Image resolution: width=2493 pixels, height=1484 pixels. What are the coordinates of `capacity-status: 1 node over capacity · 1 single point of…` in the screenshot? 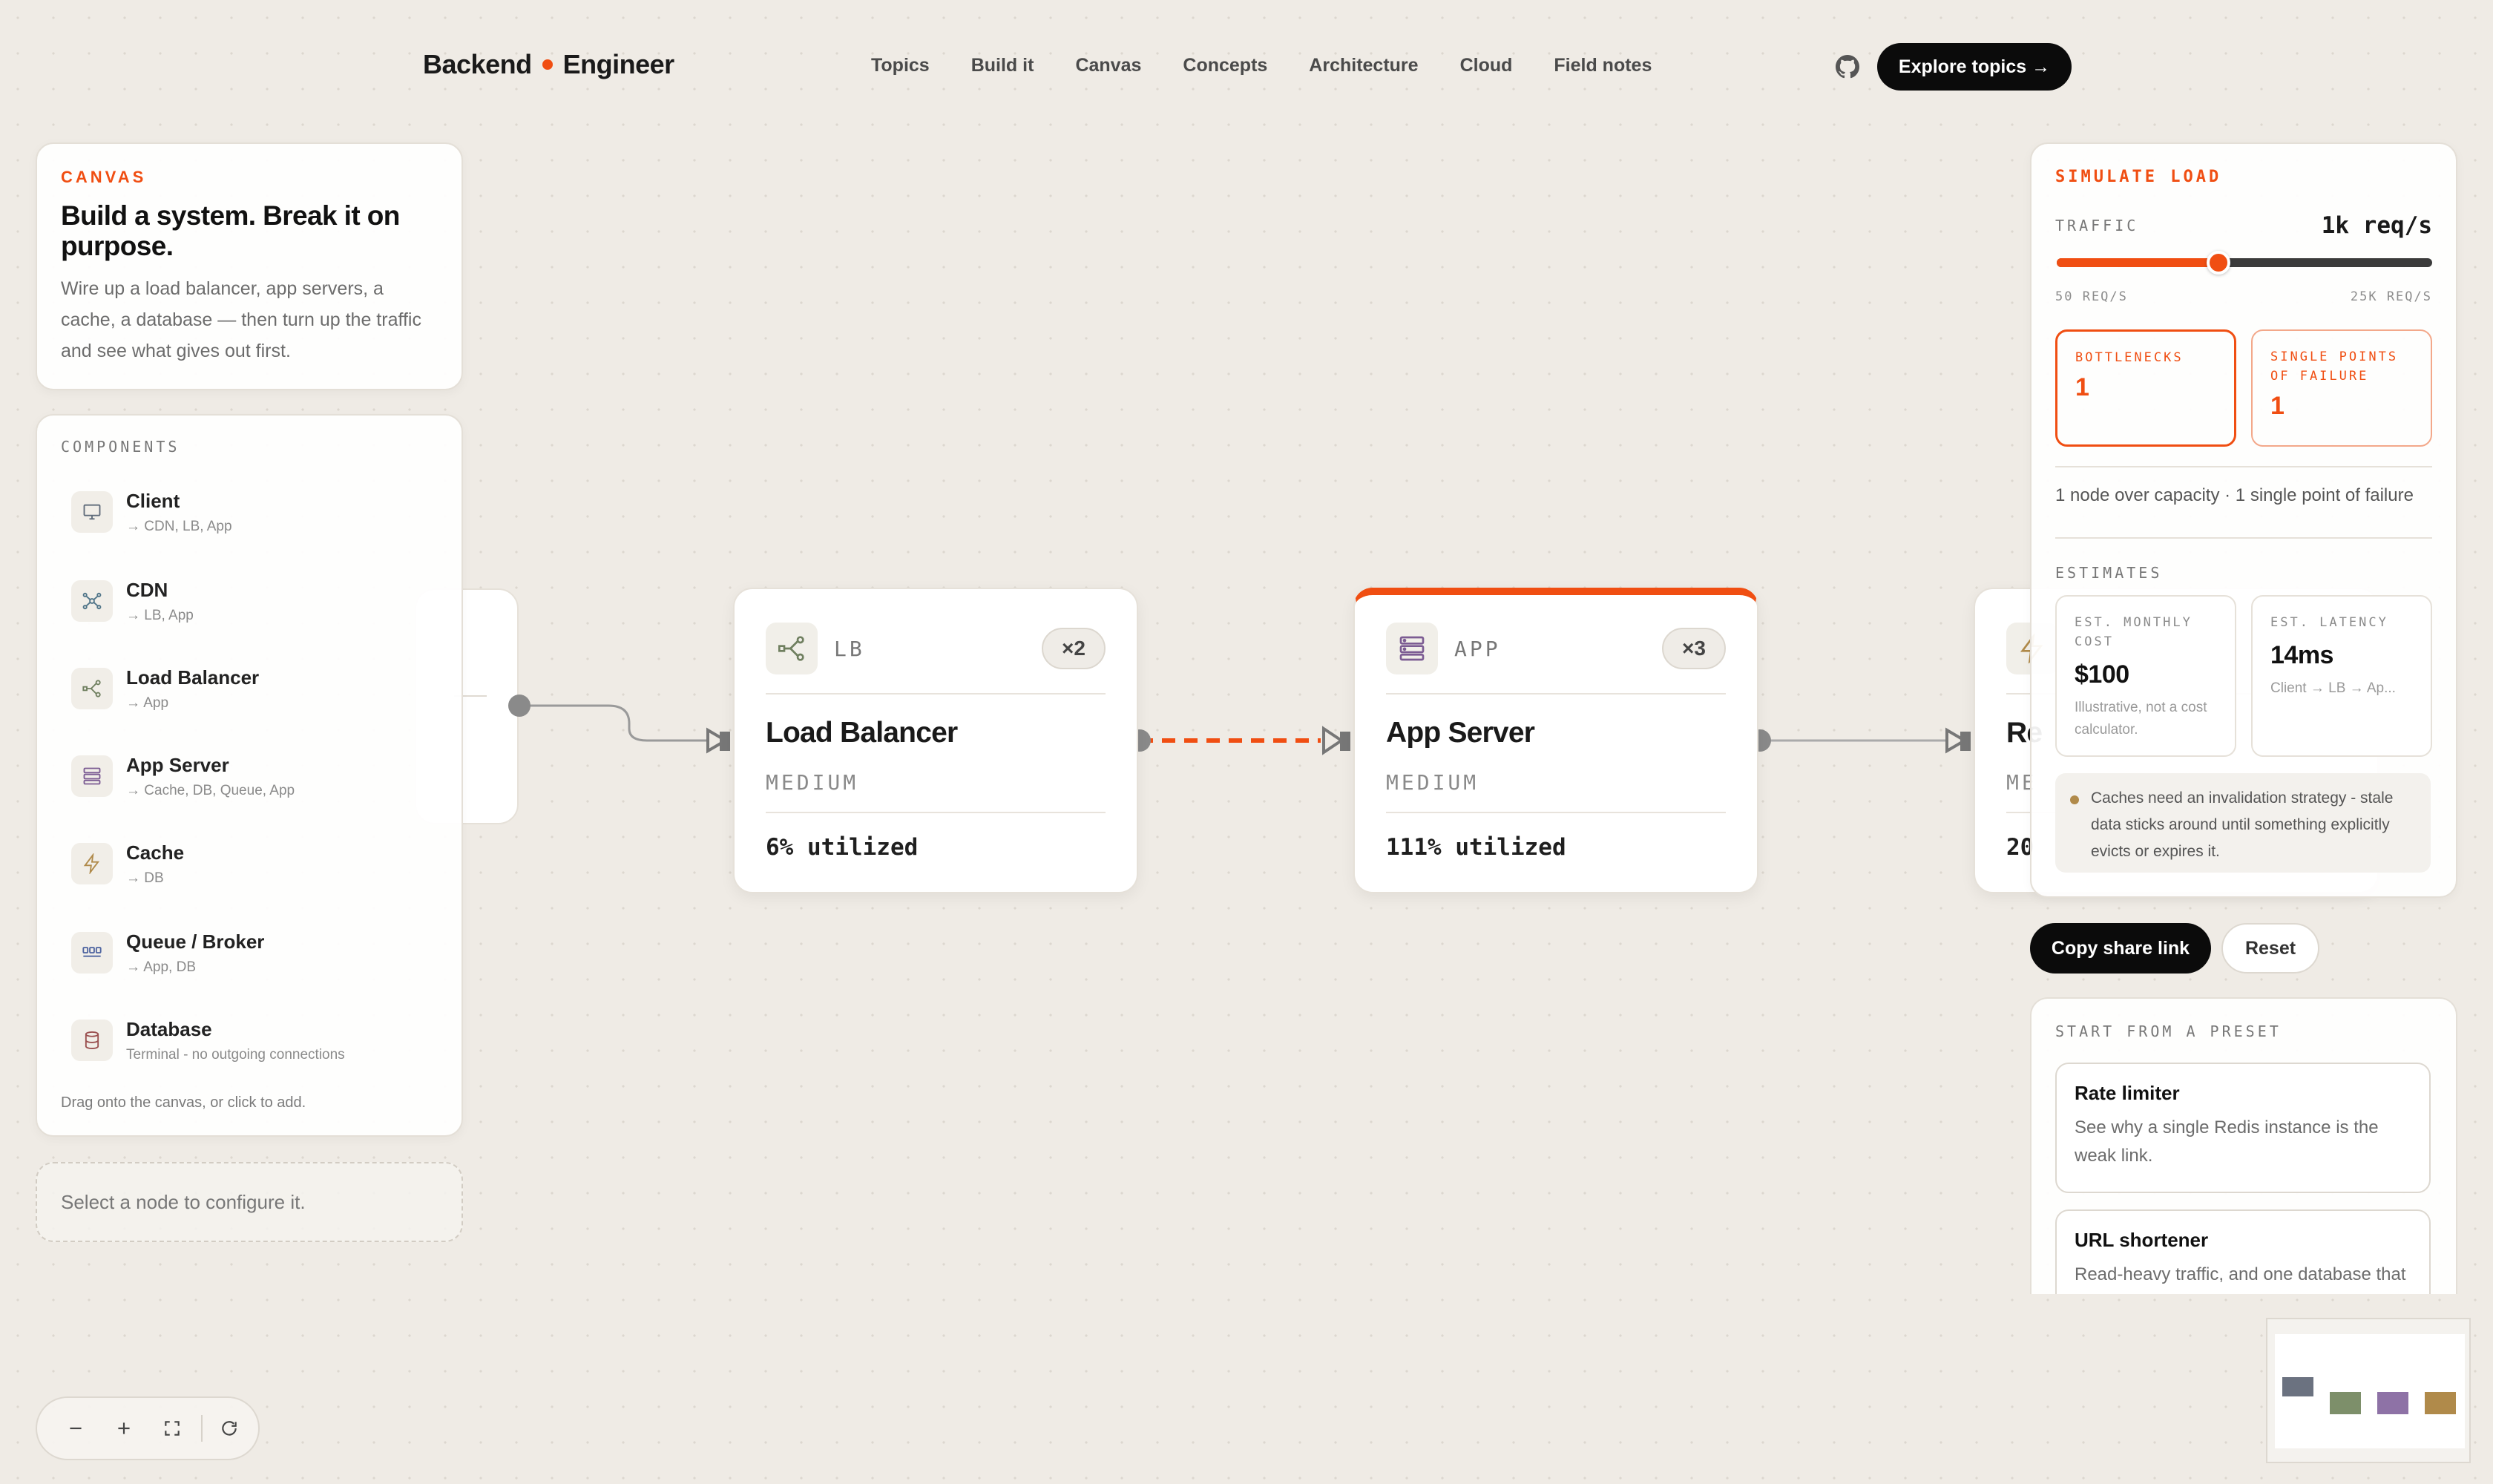 It's located at (2234, 495).